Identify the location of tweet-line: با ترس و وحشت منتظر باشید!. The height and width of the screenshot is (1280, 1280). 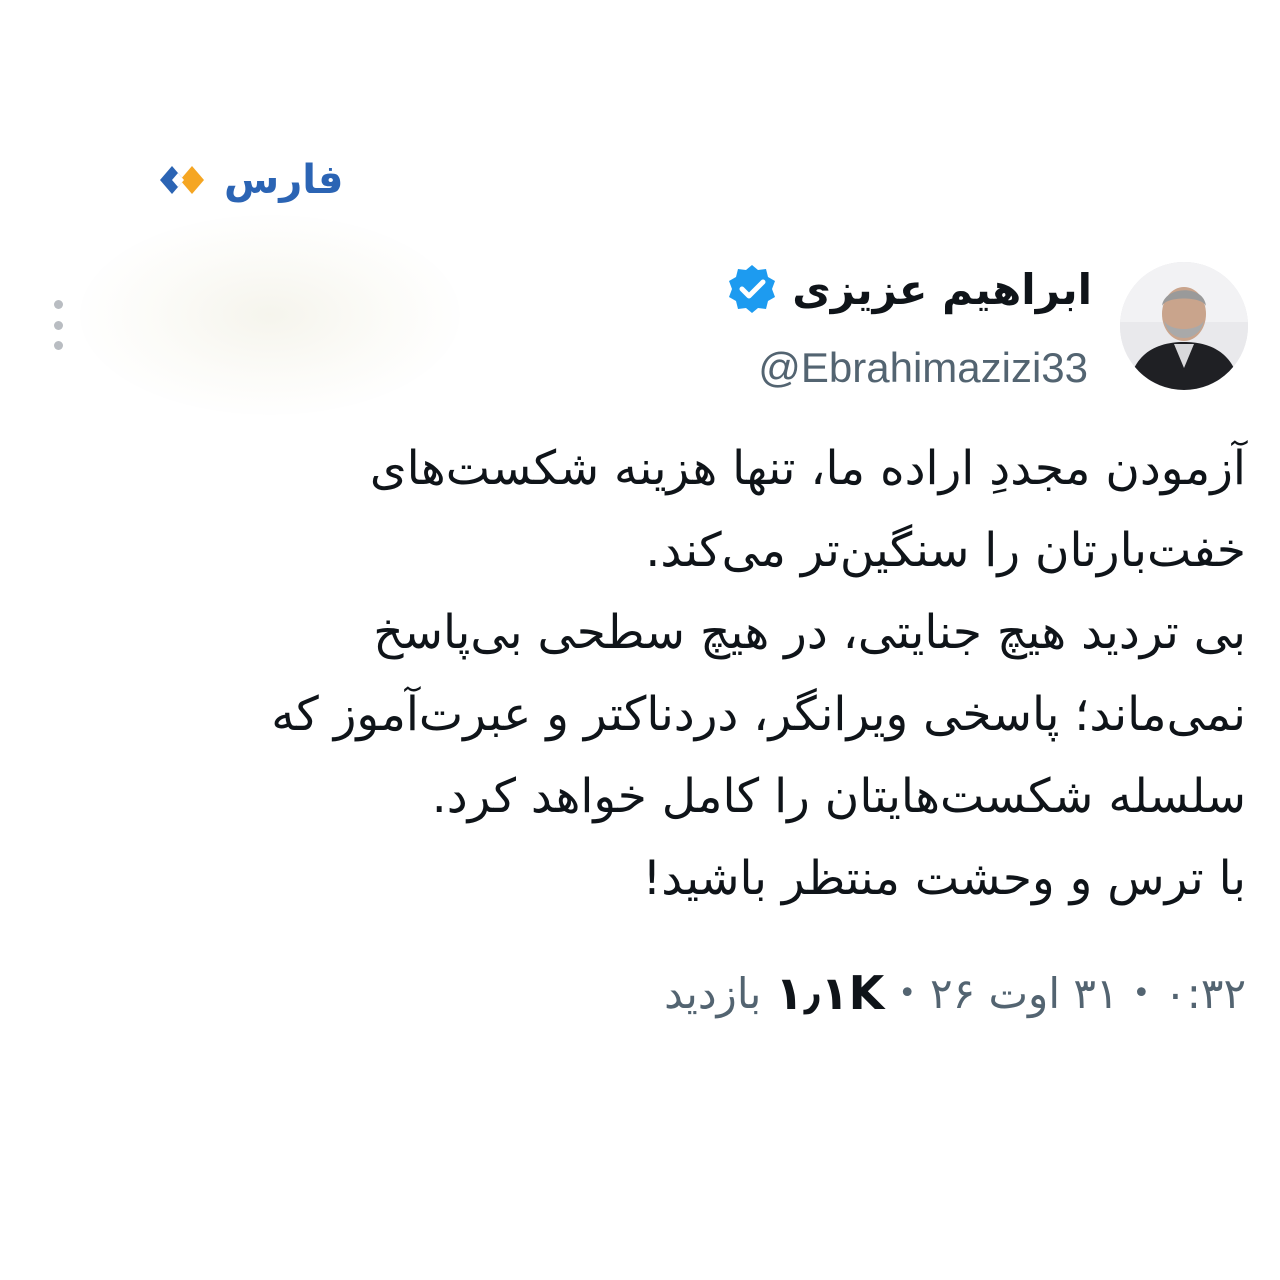
(944, 878).